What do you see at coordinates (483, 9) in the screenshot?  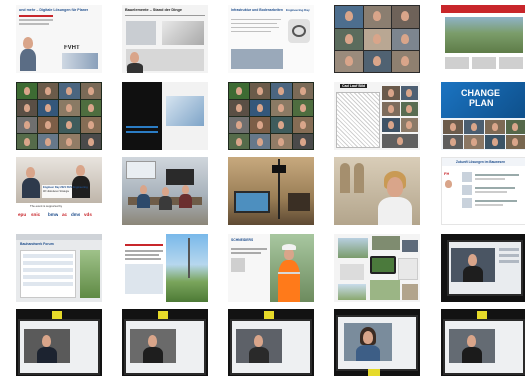 I see `tile-5-header` at bounding box center [483, 9].